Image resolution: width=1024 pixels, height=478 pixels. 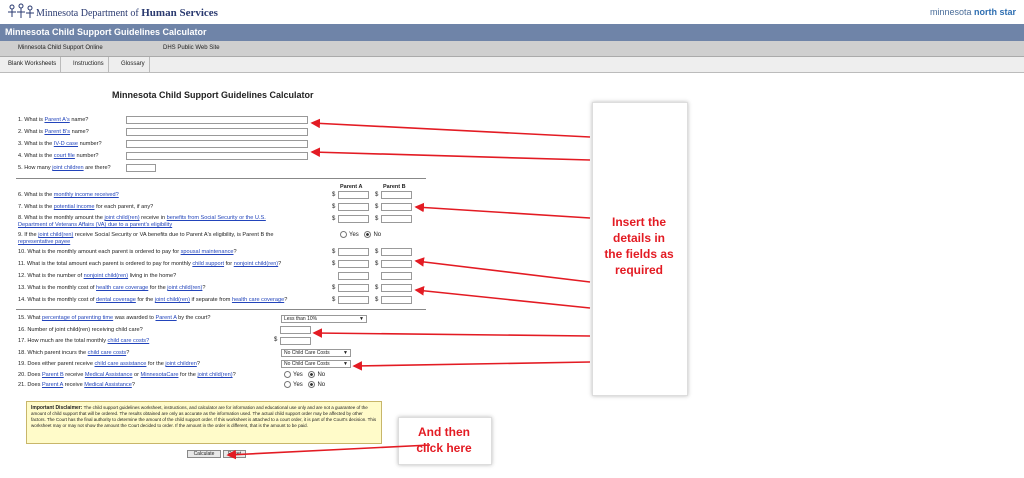 I want to click on arrow-to-child-support, so click(x=502, y=270).